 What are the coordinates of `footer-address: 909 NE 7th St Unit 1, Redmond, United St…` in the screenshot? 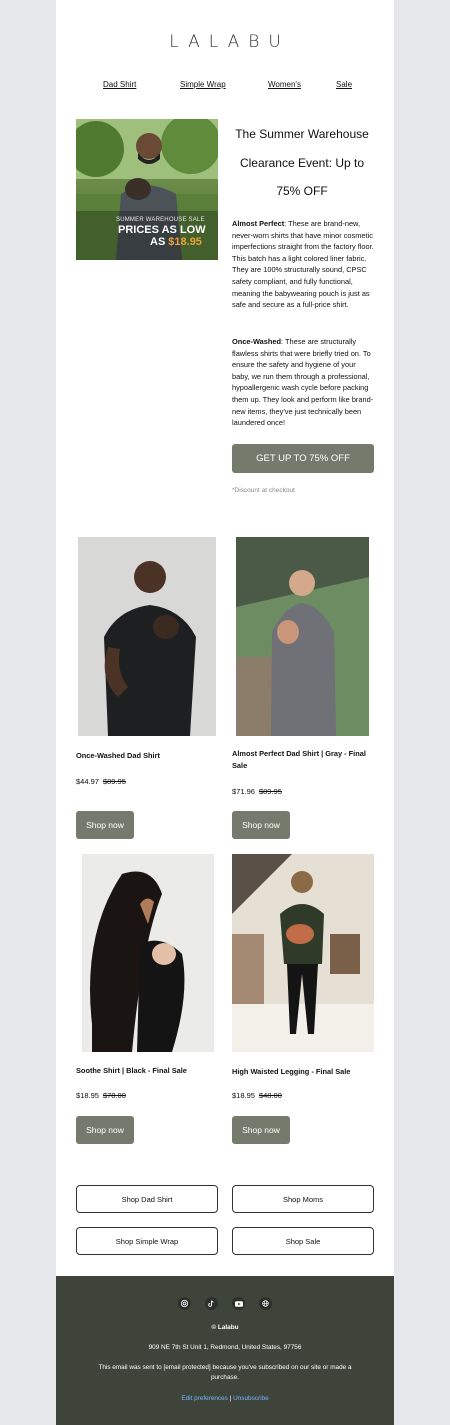 It's located at (225, 1347).